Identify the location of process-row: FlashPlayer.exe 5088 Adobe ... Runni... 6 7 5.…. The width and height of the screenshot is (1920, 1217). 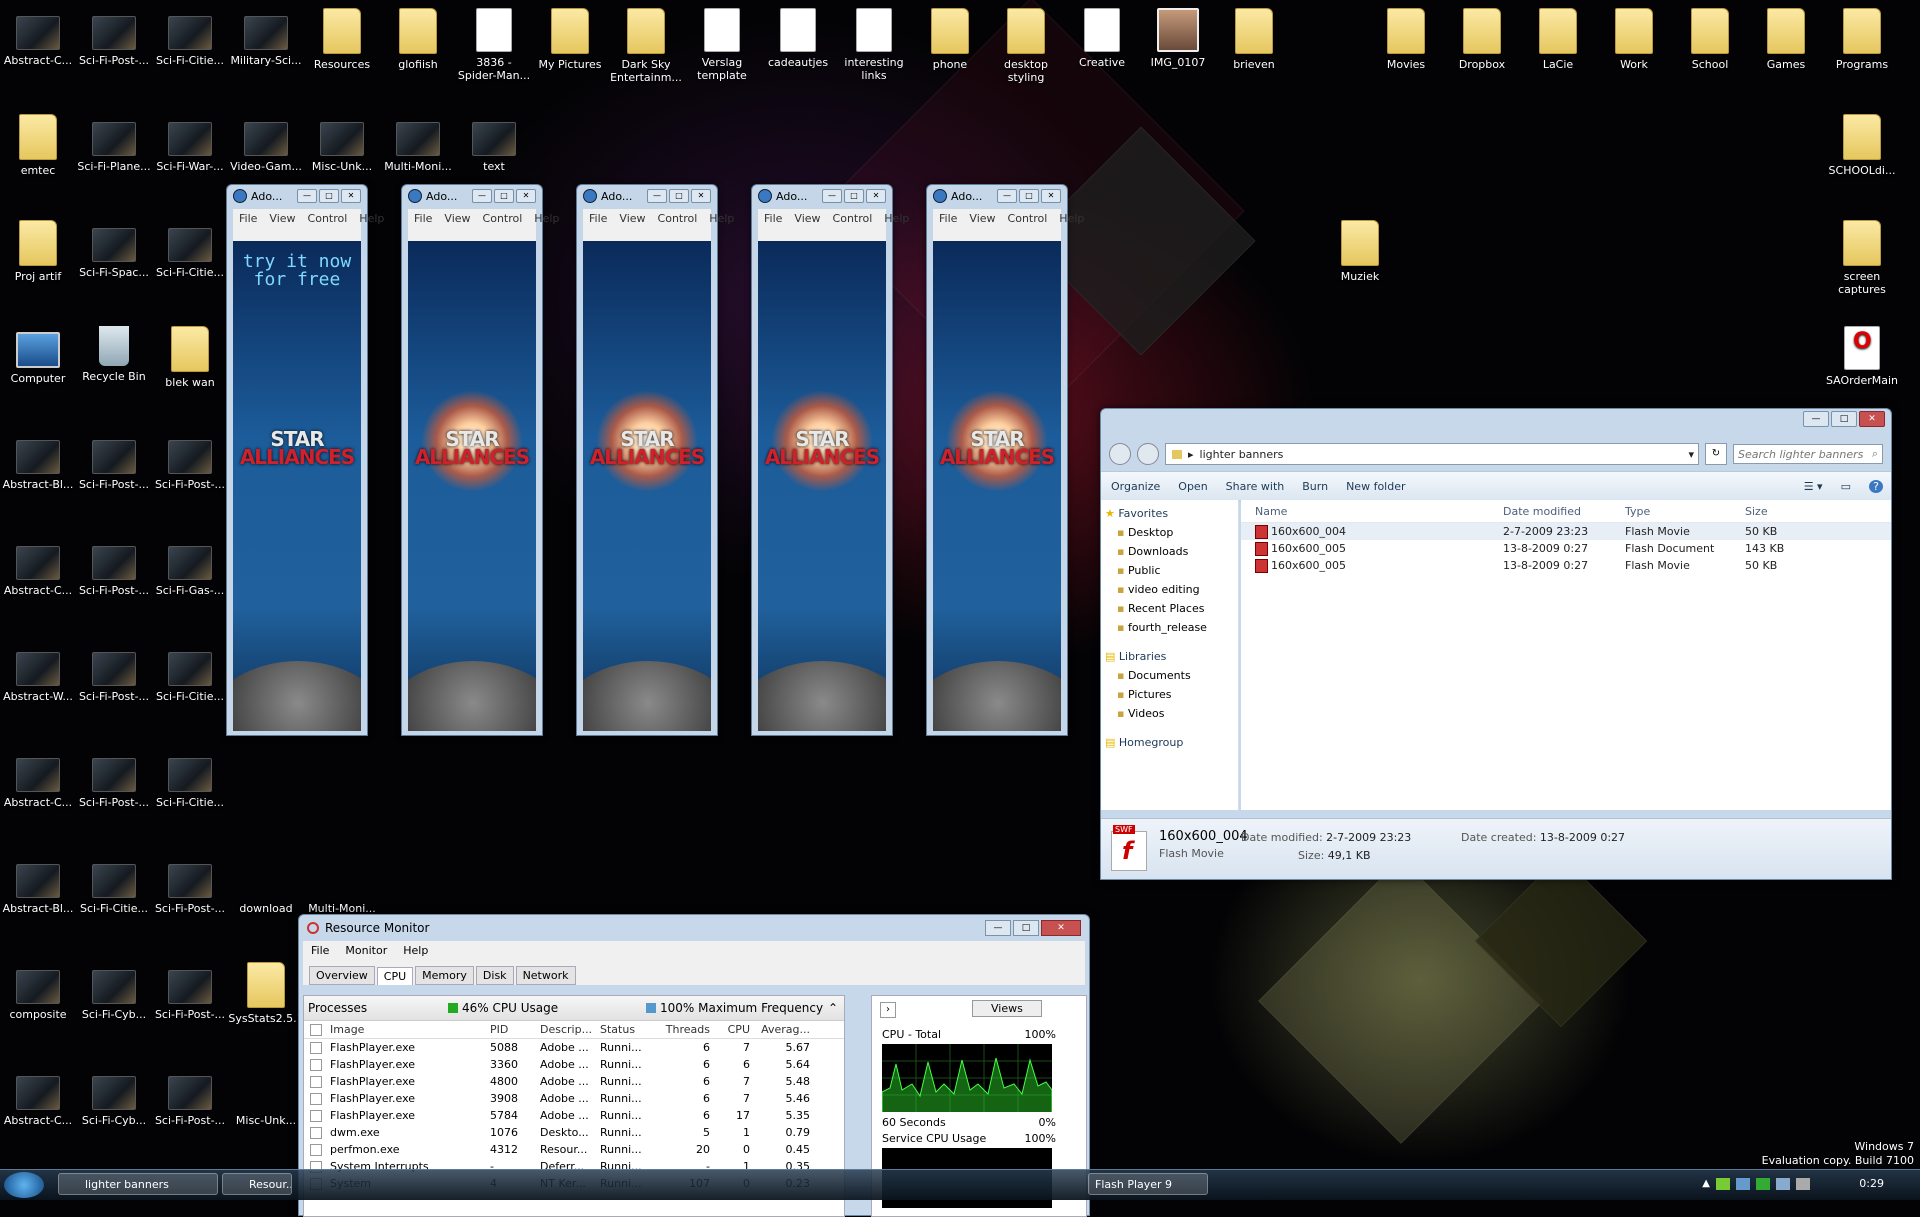
(574, 1047).